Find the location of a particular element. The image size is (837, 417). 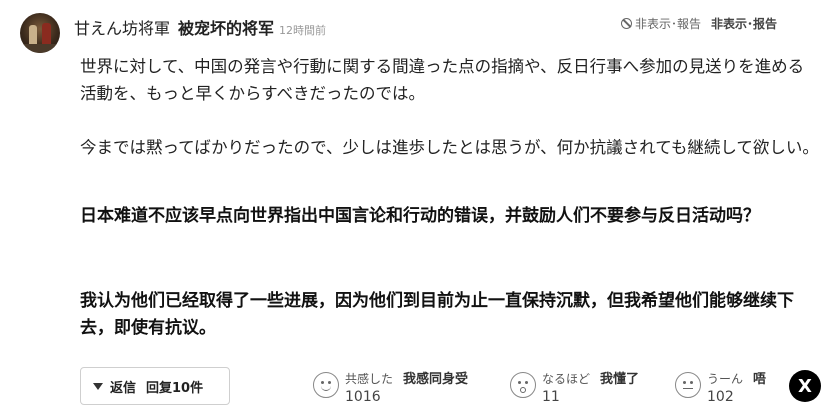

reaction-label: うーん is located at coordinates (725, 379).